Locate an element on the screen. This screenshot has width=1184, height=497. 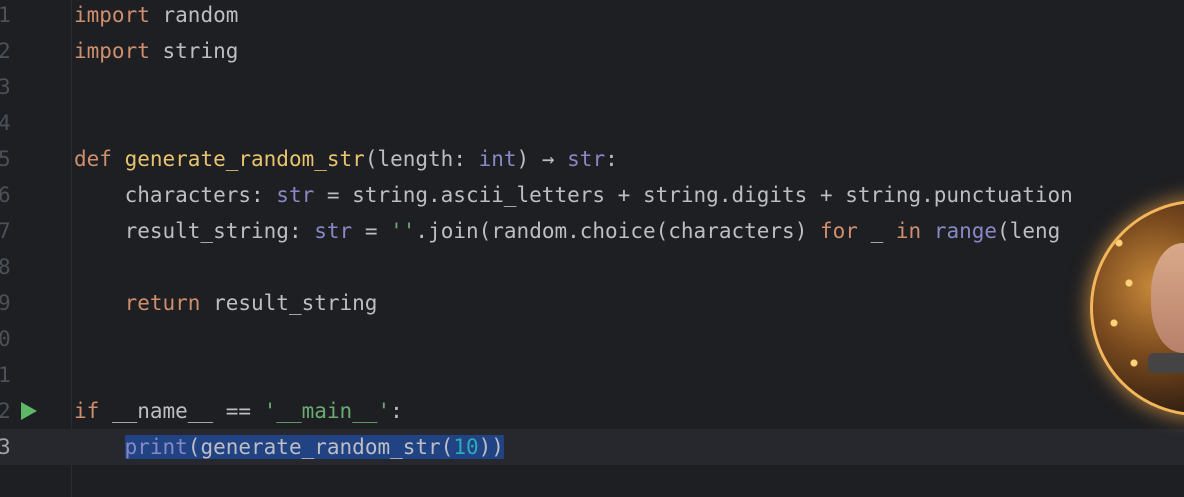
string-lights is located at coordinates (1124, 303).